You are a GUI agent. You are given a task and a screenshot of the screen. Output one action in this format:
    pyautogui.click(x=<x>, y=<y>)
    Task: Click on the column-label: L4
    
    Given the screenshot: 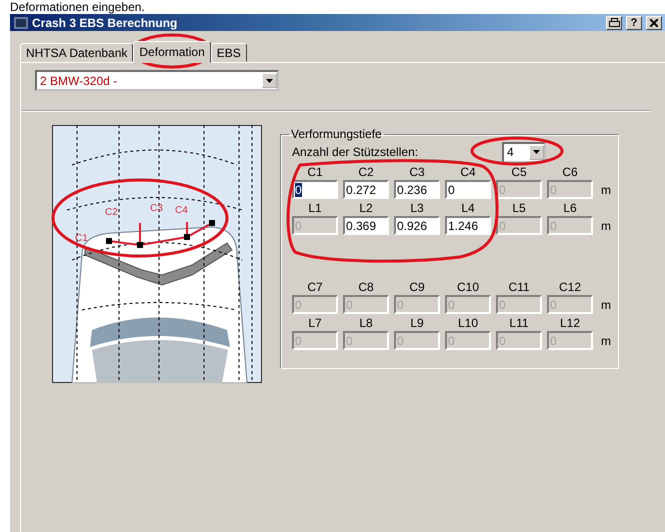 What is the action you would take?
    pyautogui.click(x=468, y=208)
    